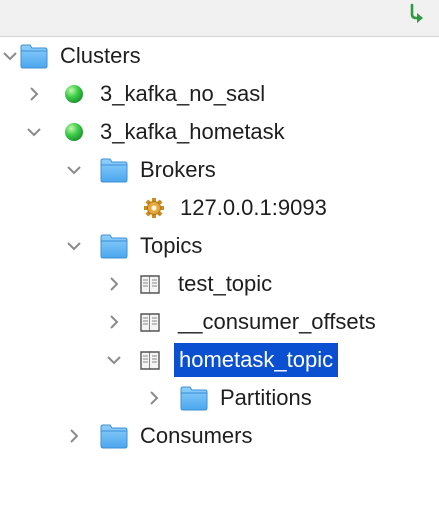  I want to click on tree-label: 127.0.0.1:9093, so click(253, 207).